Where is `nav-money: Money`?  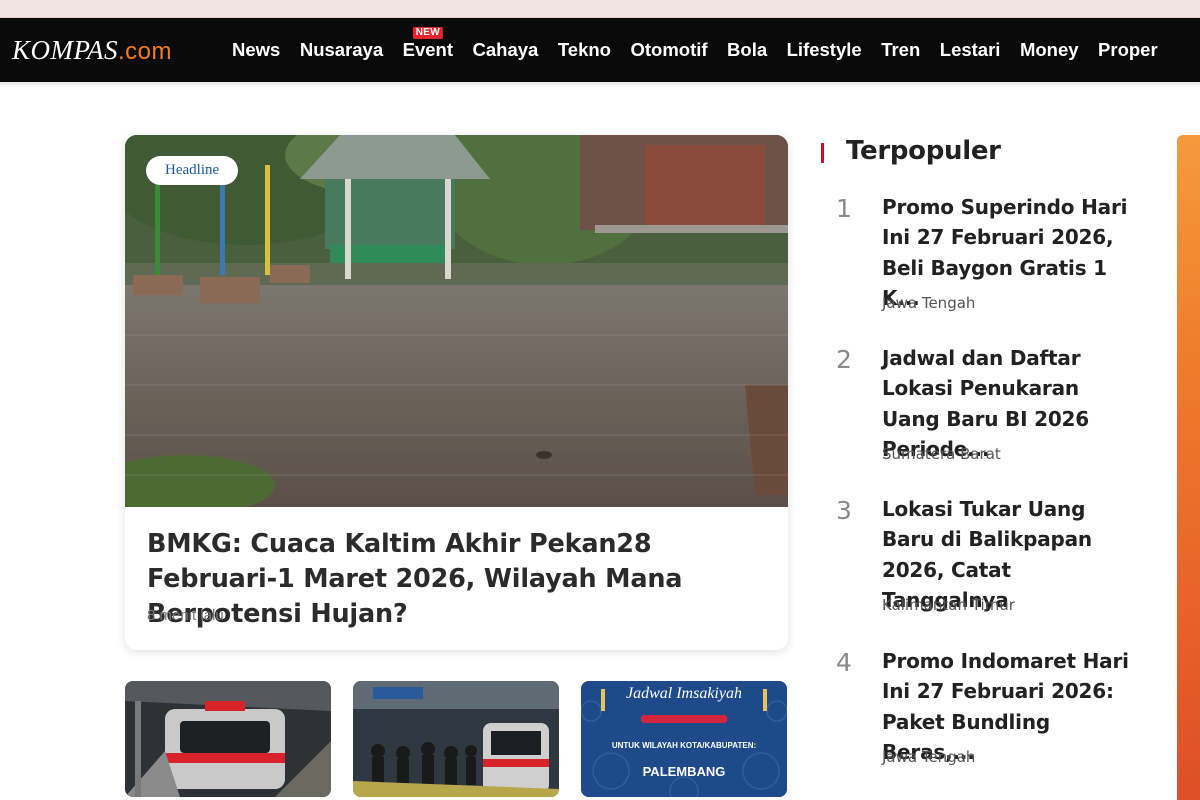 nav-money: Money is located at coordinates (1049, 50).